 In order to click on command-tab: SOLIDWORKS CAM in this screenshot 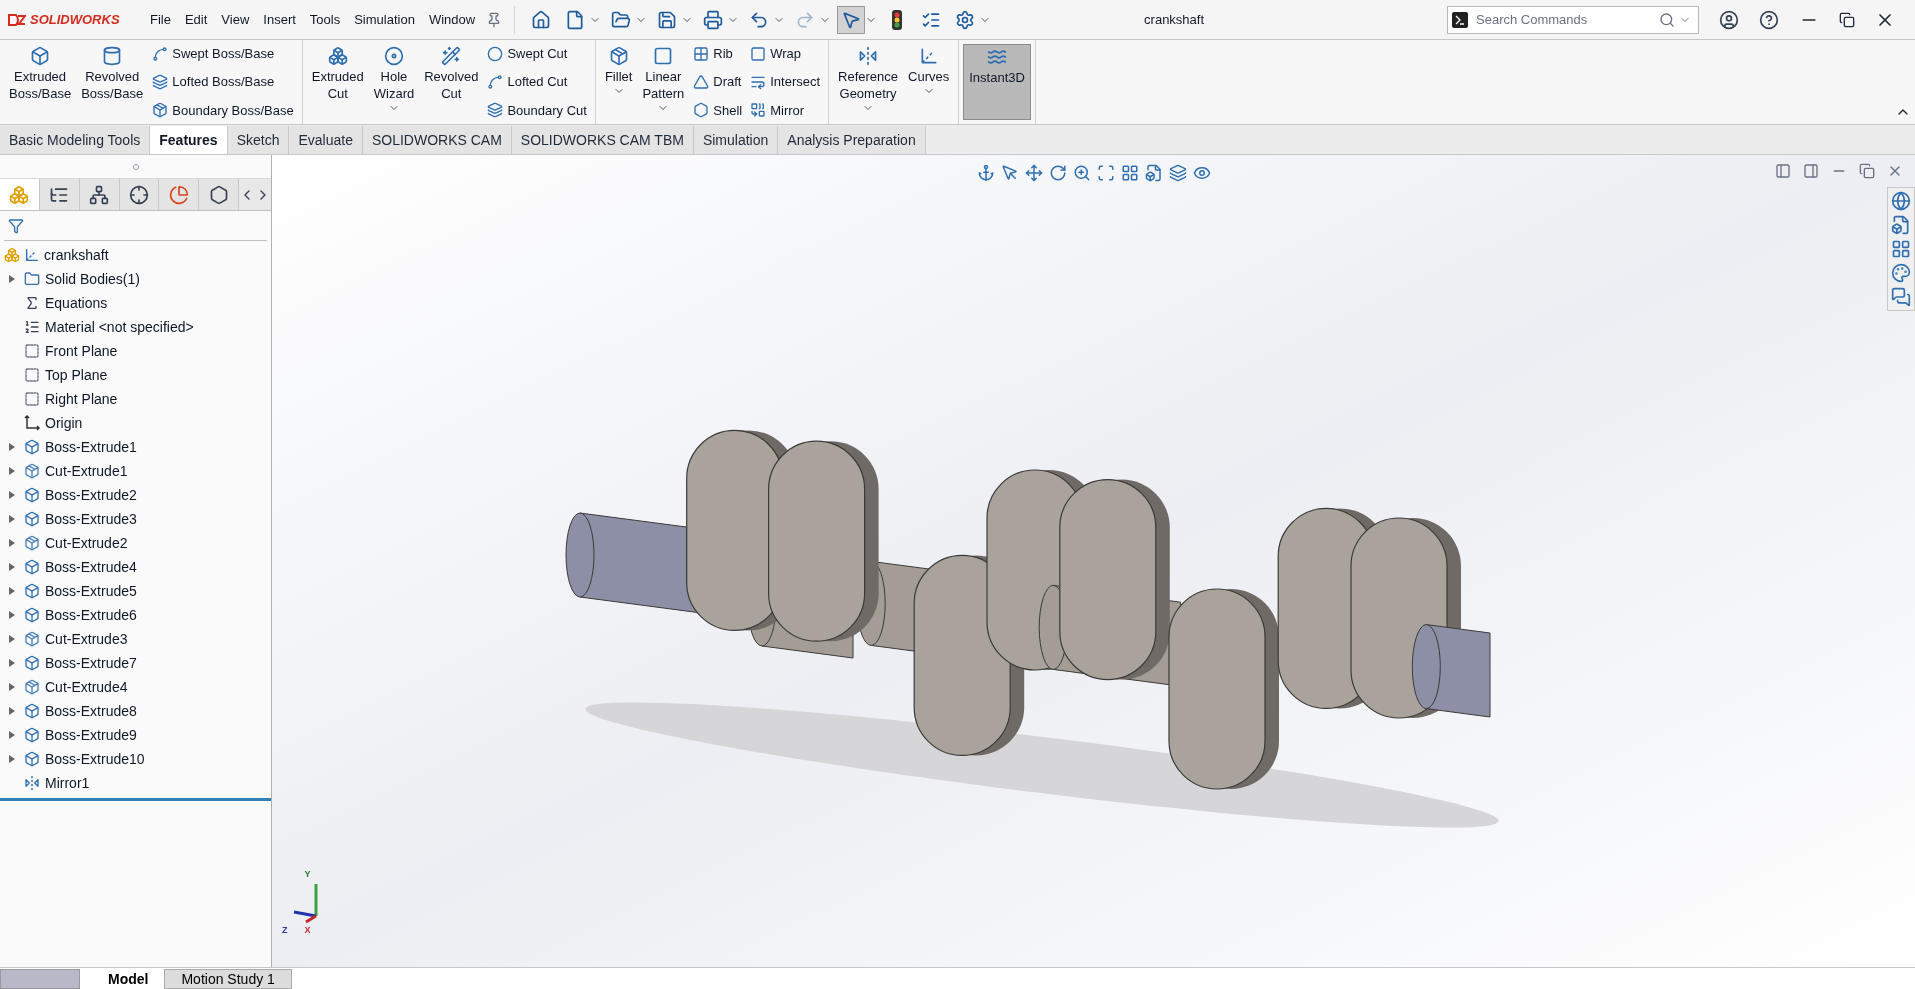, I will do `click(437, 140)`.